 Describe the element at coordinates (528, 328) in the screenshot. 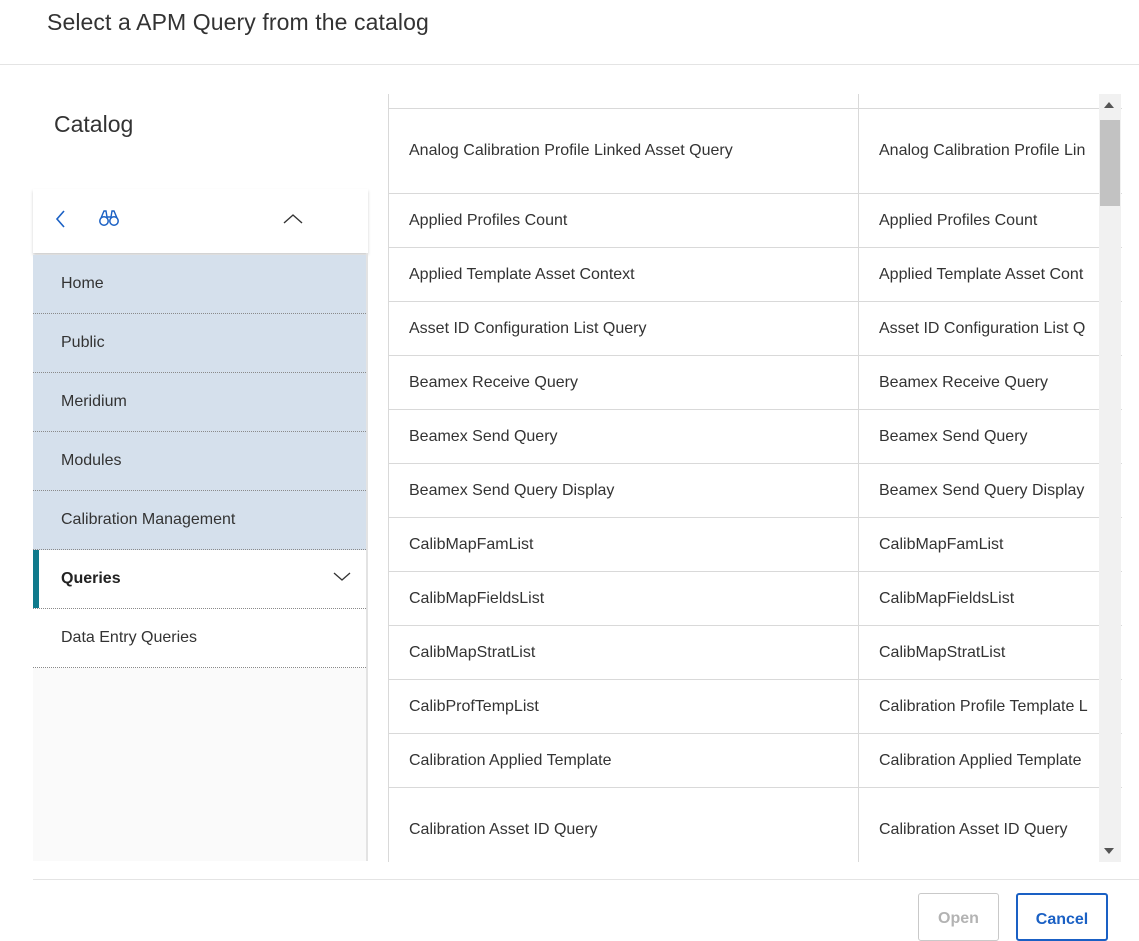

I see `query-name: Asset ID Configuration List Query` at that location.